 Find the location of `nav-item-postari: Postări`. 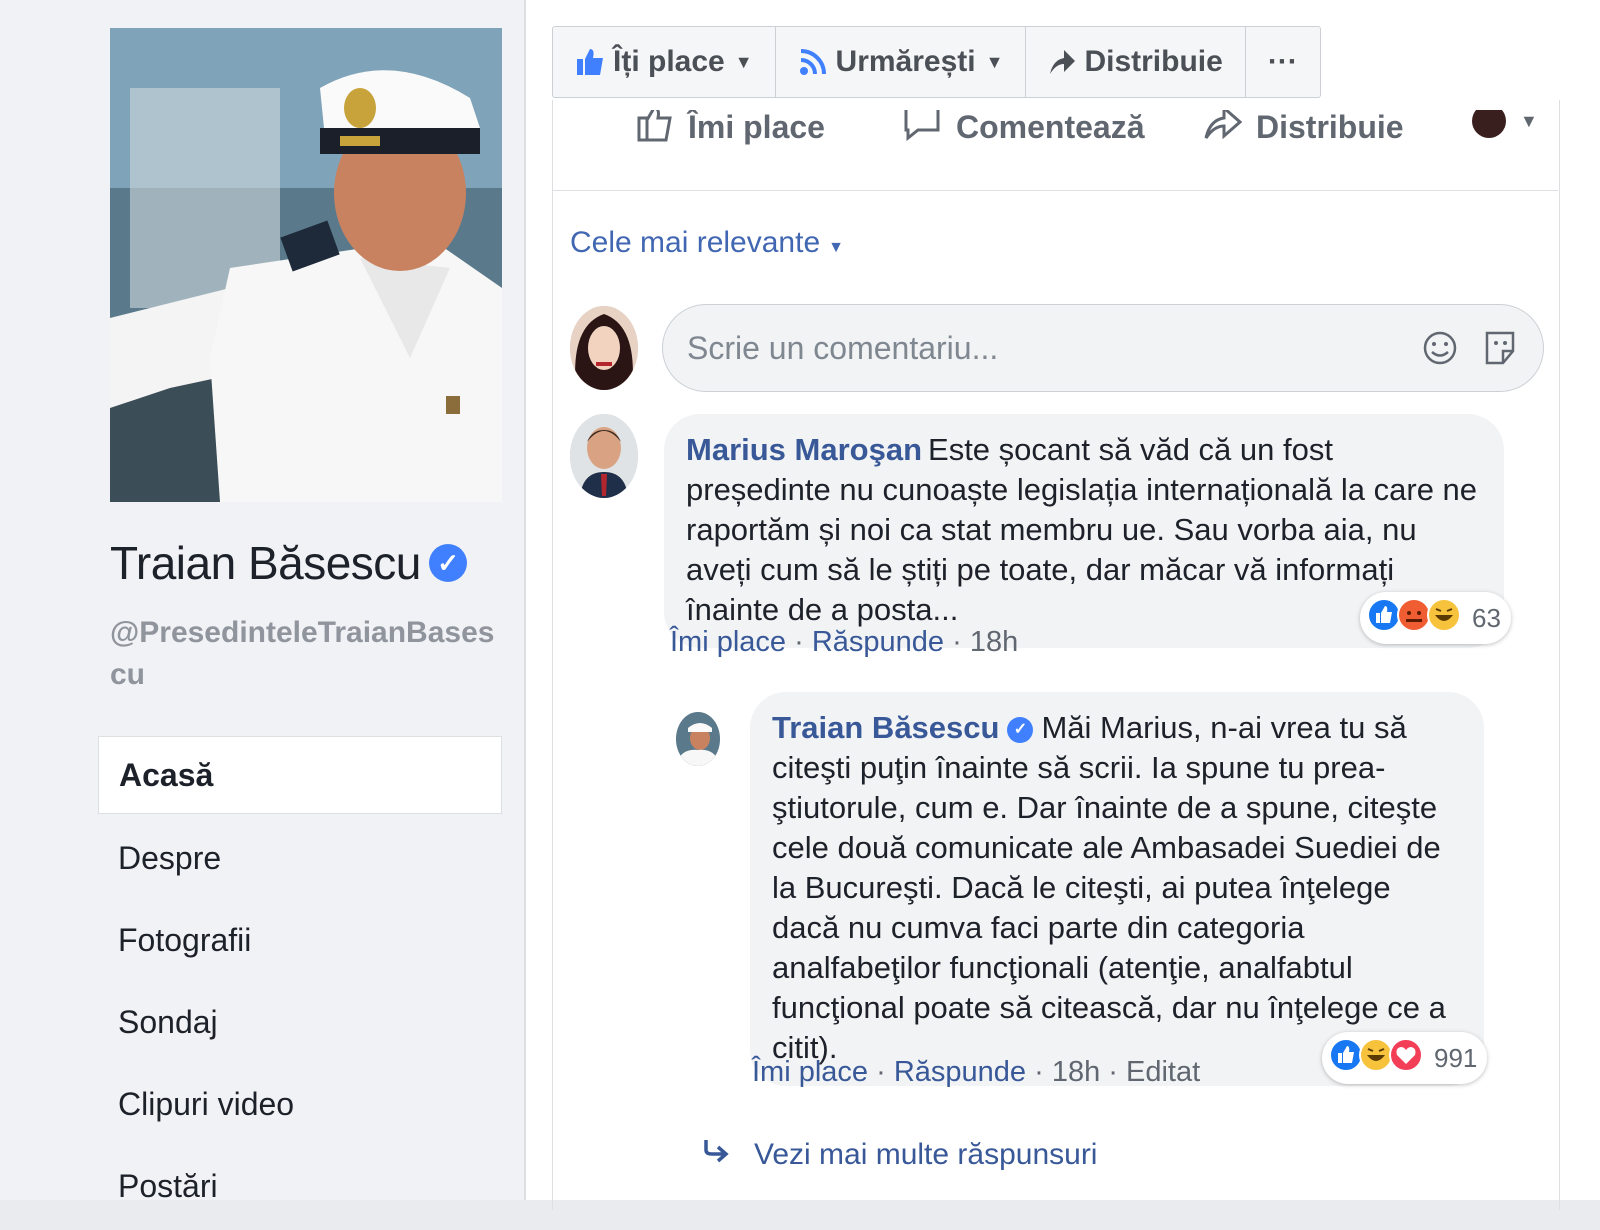

nav-item-postari: Postări is located at coordinates (300, 1186).